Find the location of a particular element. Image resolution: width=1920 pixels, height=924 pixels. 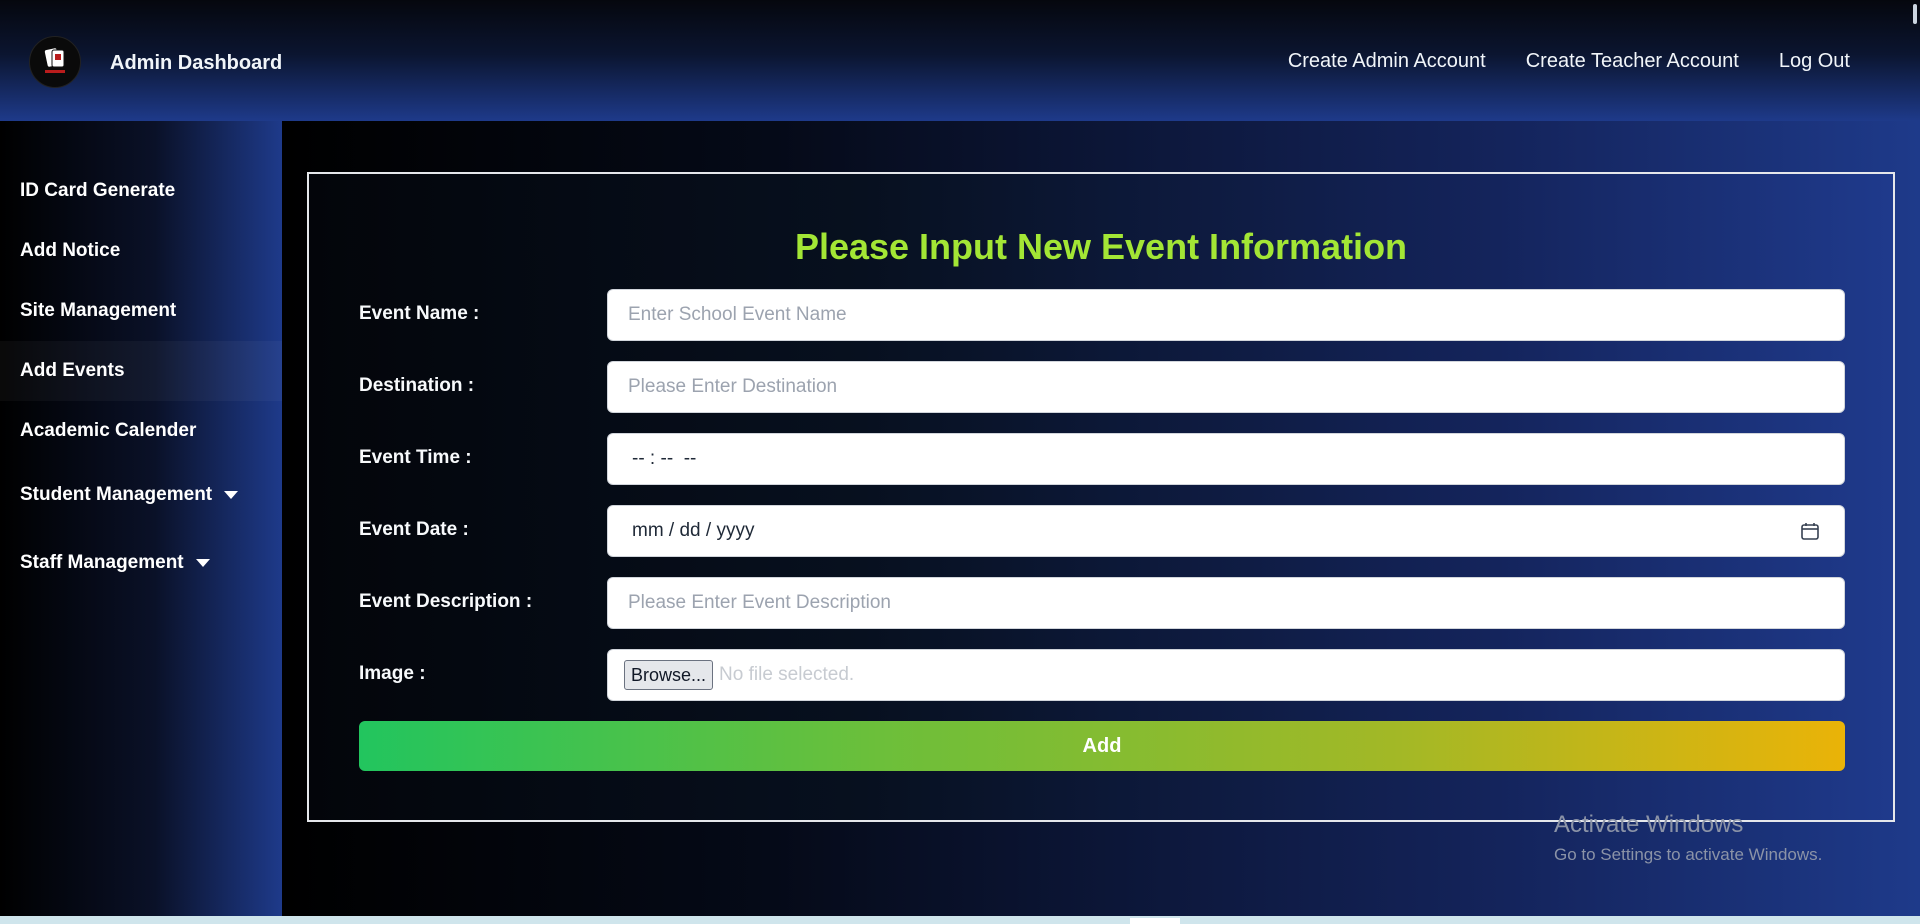

scrollbar is located at coordinates (1912, 60).